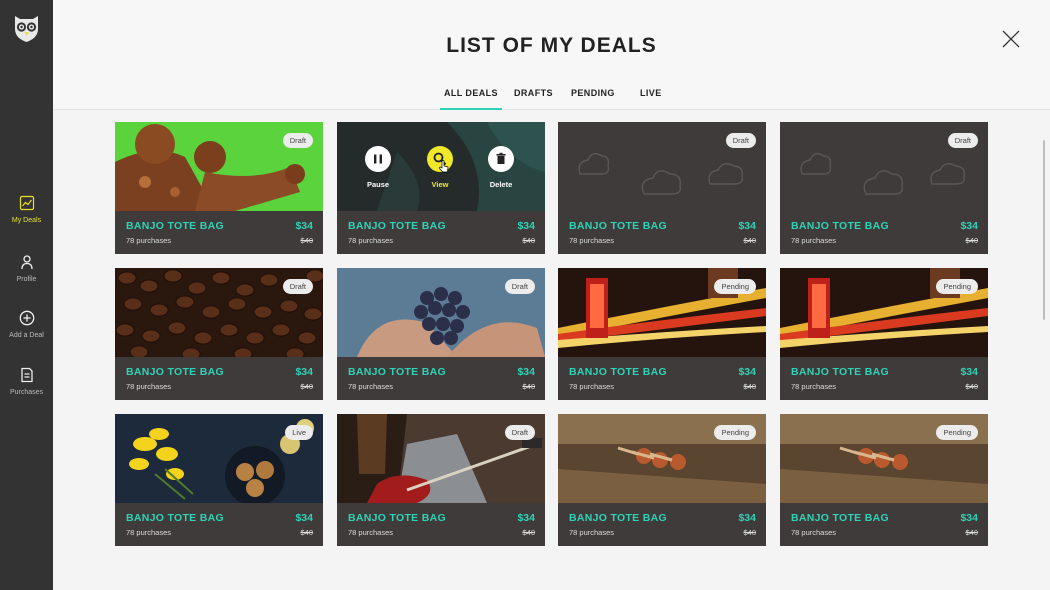 This screenshot has height=590, width=1050. What do you see at coordinates (219, 480) in the screenshot?
I see `deal-card: Live BANJO TOTE BAG 78 purchases $34 $40` at bounding box center [219, 480].